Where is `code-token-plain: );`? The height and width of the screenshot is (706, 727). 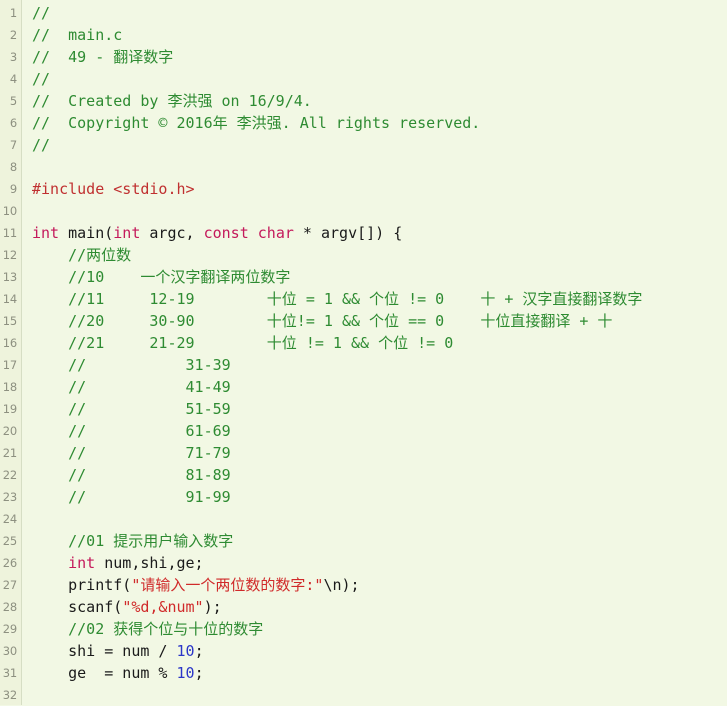
code-token-plain: ); is located at coordinates (212, 607).